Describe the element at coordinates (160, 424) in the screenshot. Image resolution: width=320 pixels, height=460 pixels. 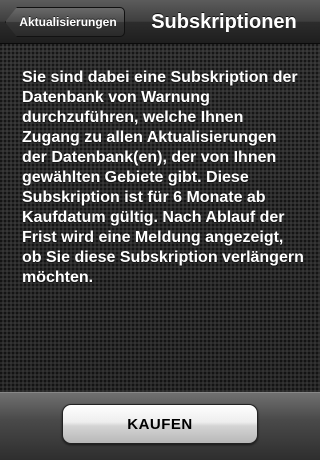
I see `buy-button: KAUFEN` at that location.